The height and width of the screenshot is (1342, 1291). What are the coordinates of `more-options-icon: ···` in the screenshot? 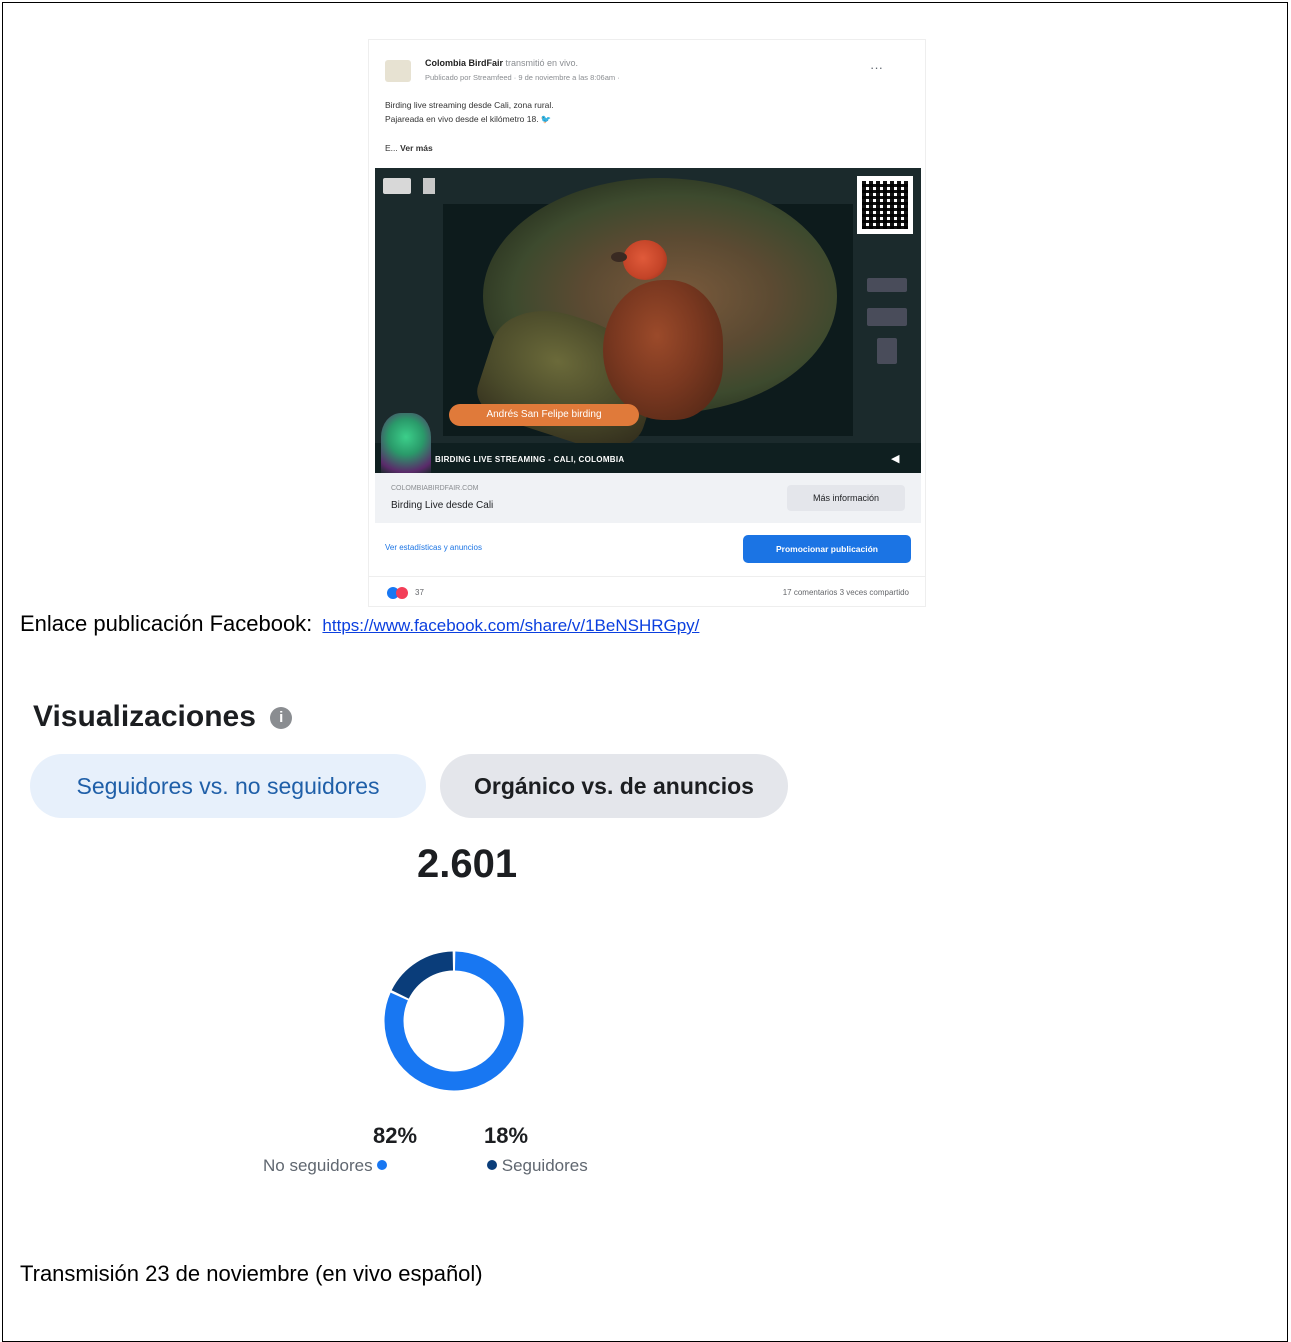 It's located at (876, 67).